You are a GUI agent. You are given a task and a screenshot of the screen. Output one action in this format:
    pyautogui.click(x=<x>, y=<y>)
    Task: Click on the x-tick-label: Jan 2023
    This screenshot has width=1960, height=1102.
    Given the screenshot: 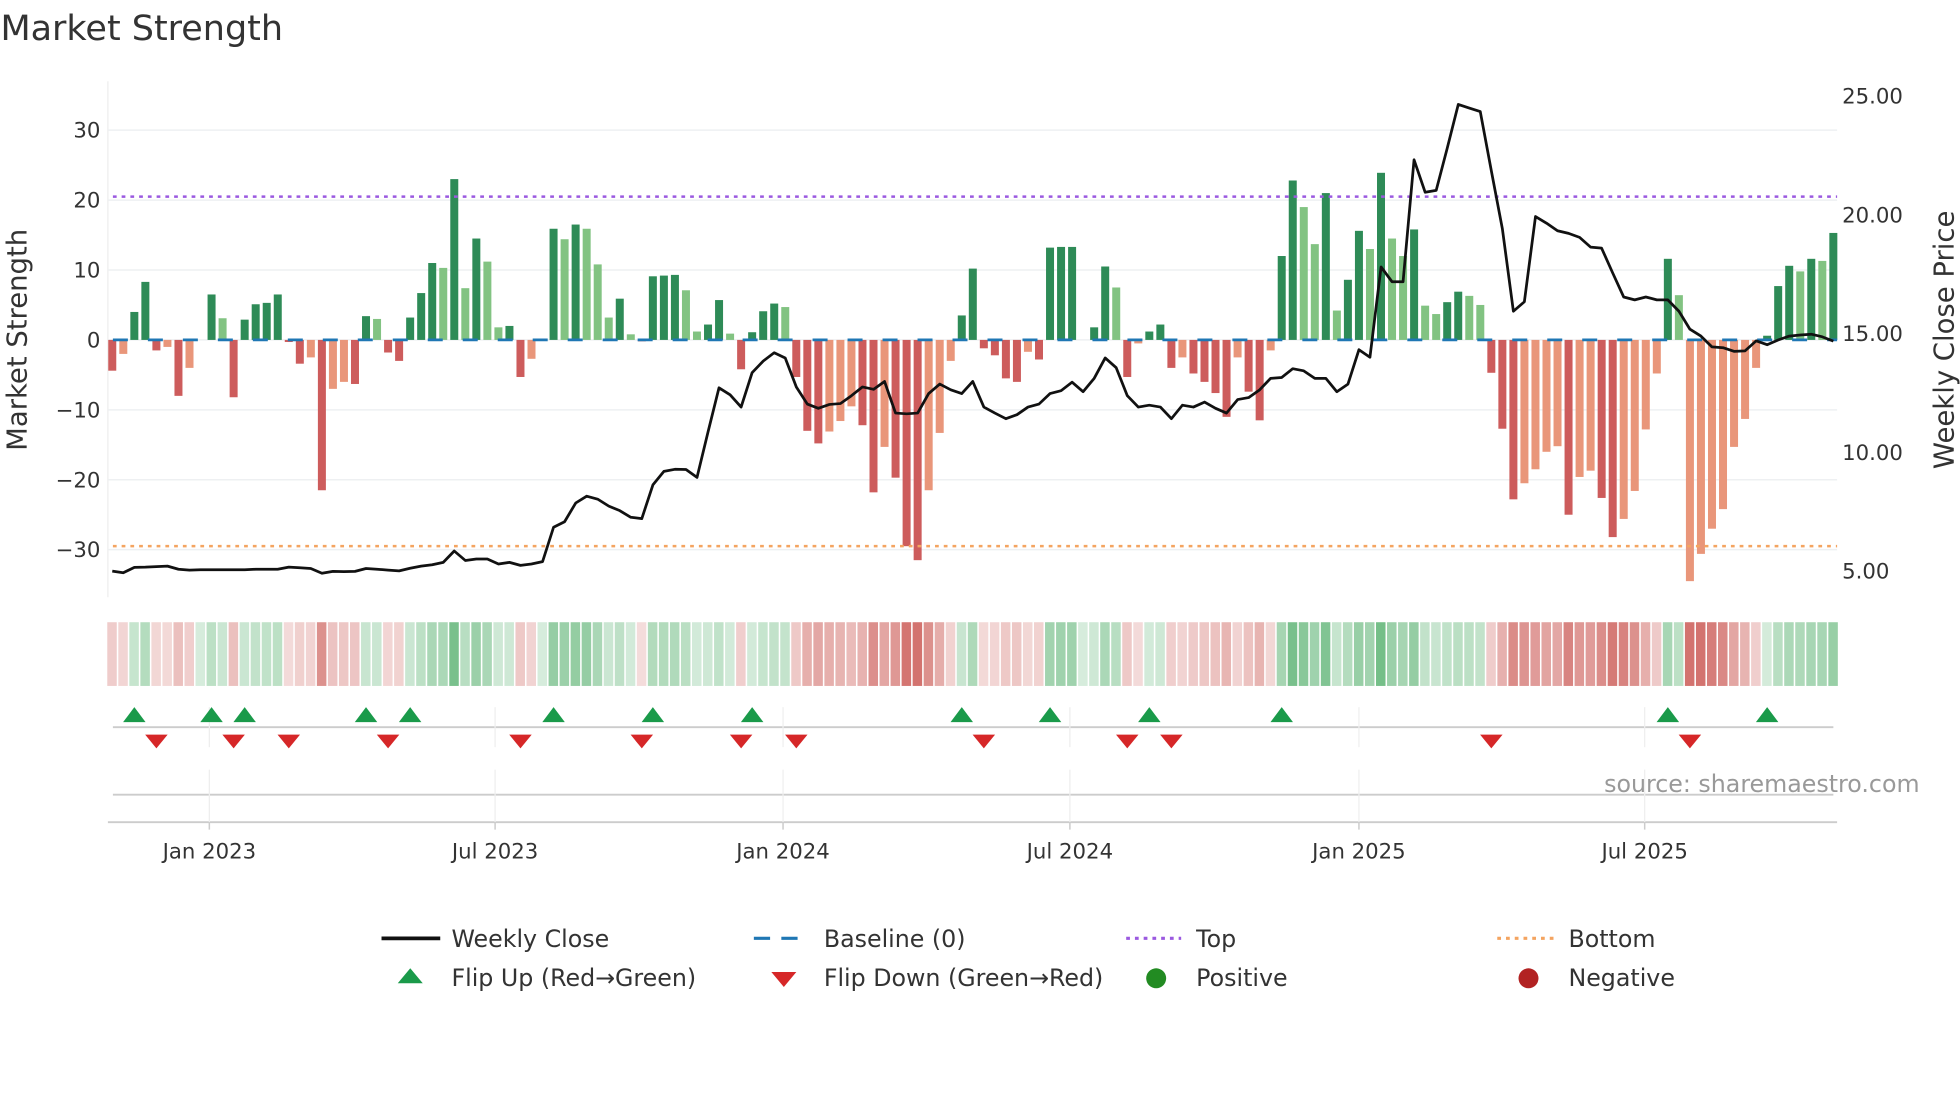 What is the action you would take?
    pyautogui.click(x=209, y=851)
    